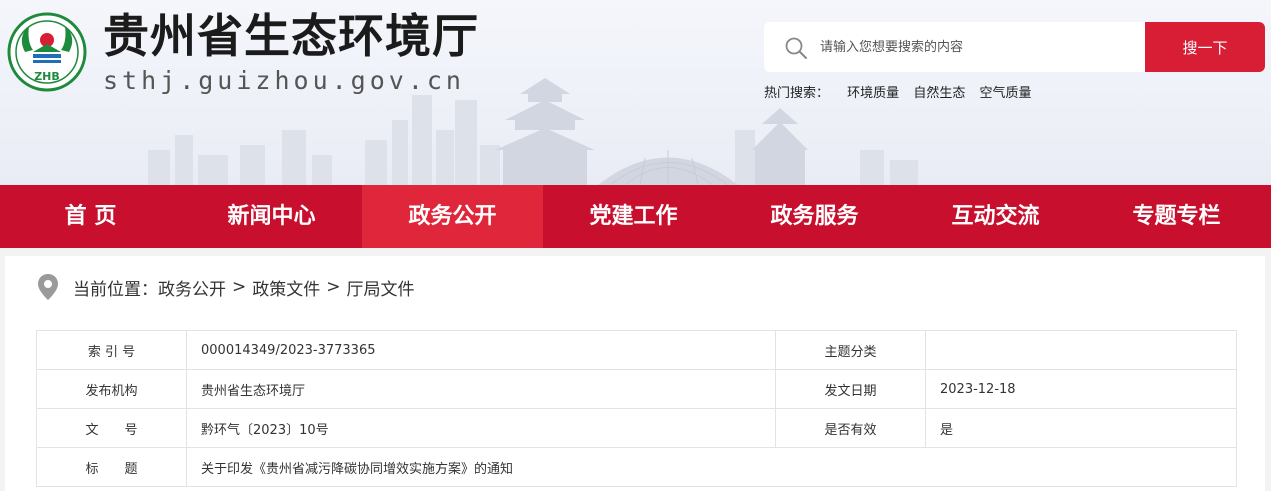 Image resolution: width=1271 pixels, height=491 pixels. Describe the element at coordinates (1176, 216) in the screenshot. I see `nav-item-special-topics: 专题专栏` at that location.